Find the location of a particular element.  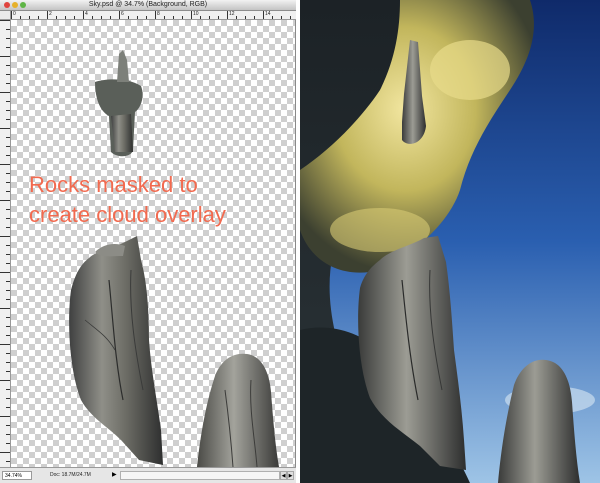

document-size-info: Doc: 18.7M/24.7M is located at coordinates (81, 475).